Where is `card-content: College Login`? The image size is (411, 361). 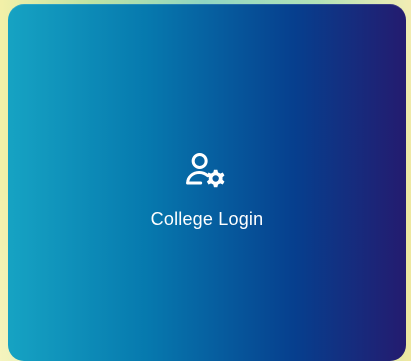
card-content: College Login is located at coordinates (207, 189).